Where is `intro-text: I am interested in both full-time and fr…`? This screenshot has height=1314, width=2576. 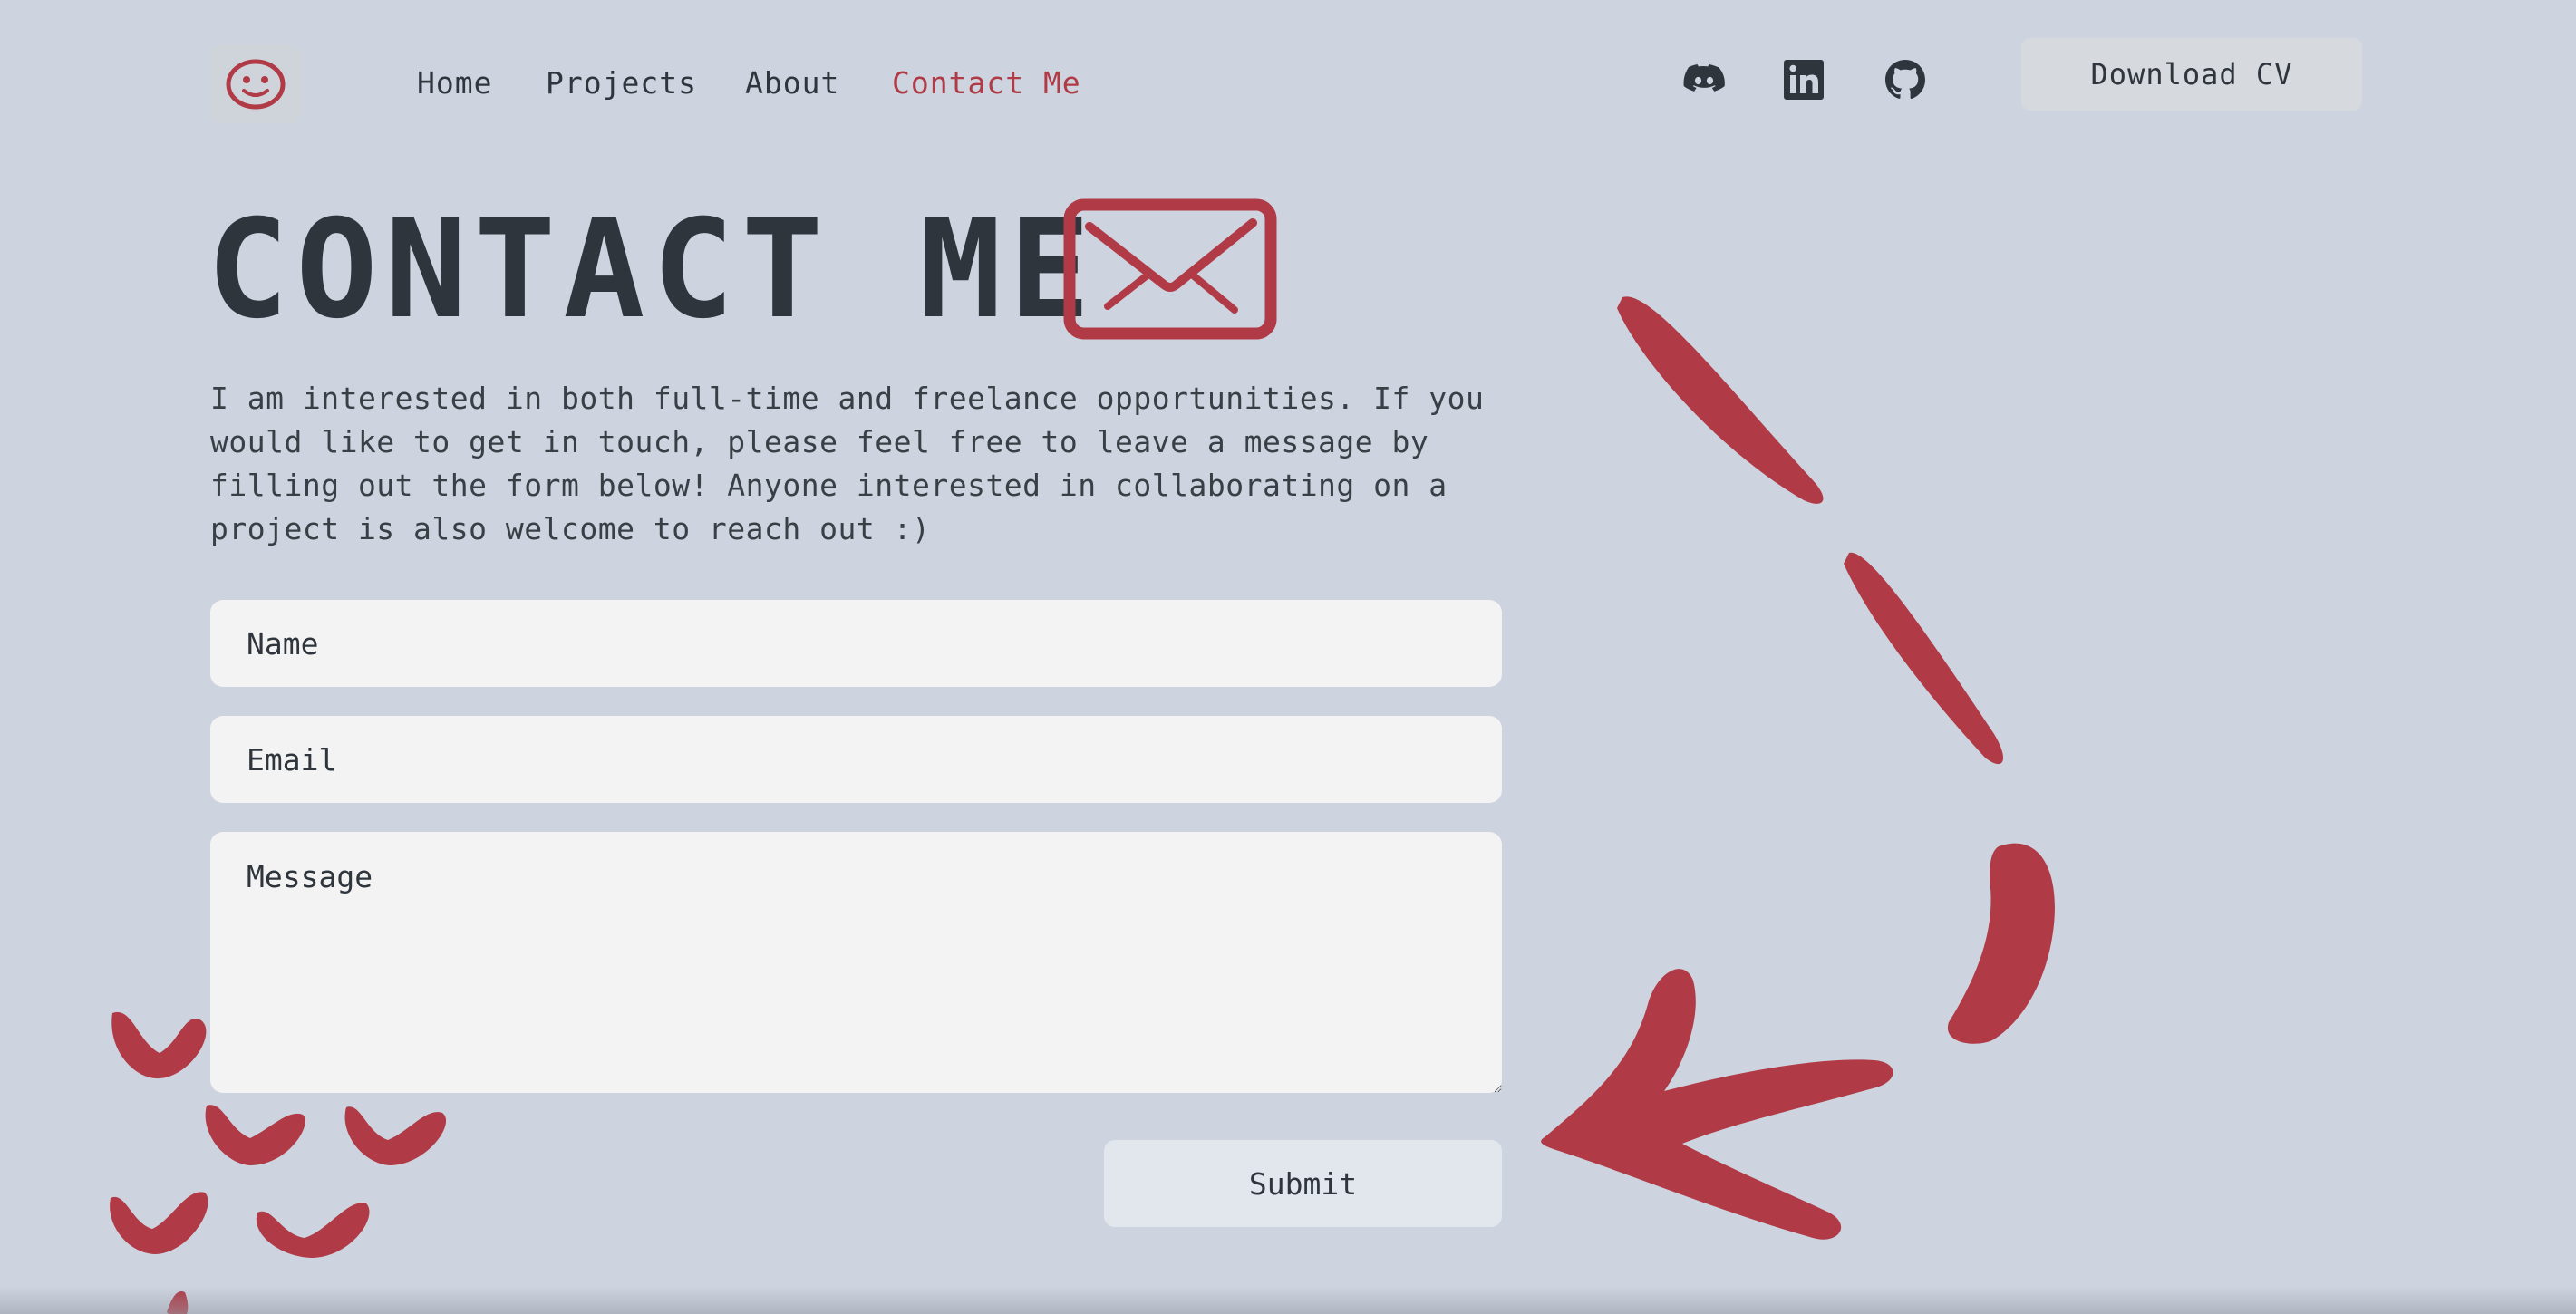 intro-text: I am interested in both full-time and fr… is located at coordinates (847, 463).